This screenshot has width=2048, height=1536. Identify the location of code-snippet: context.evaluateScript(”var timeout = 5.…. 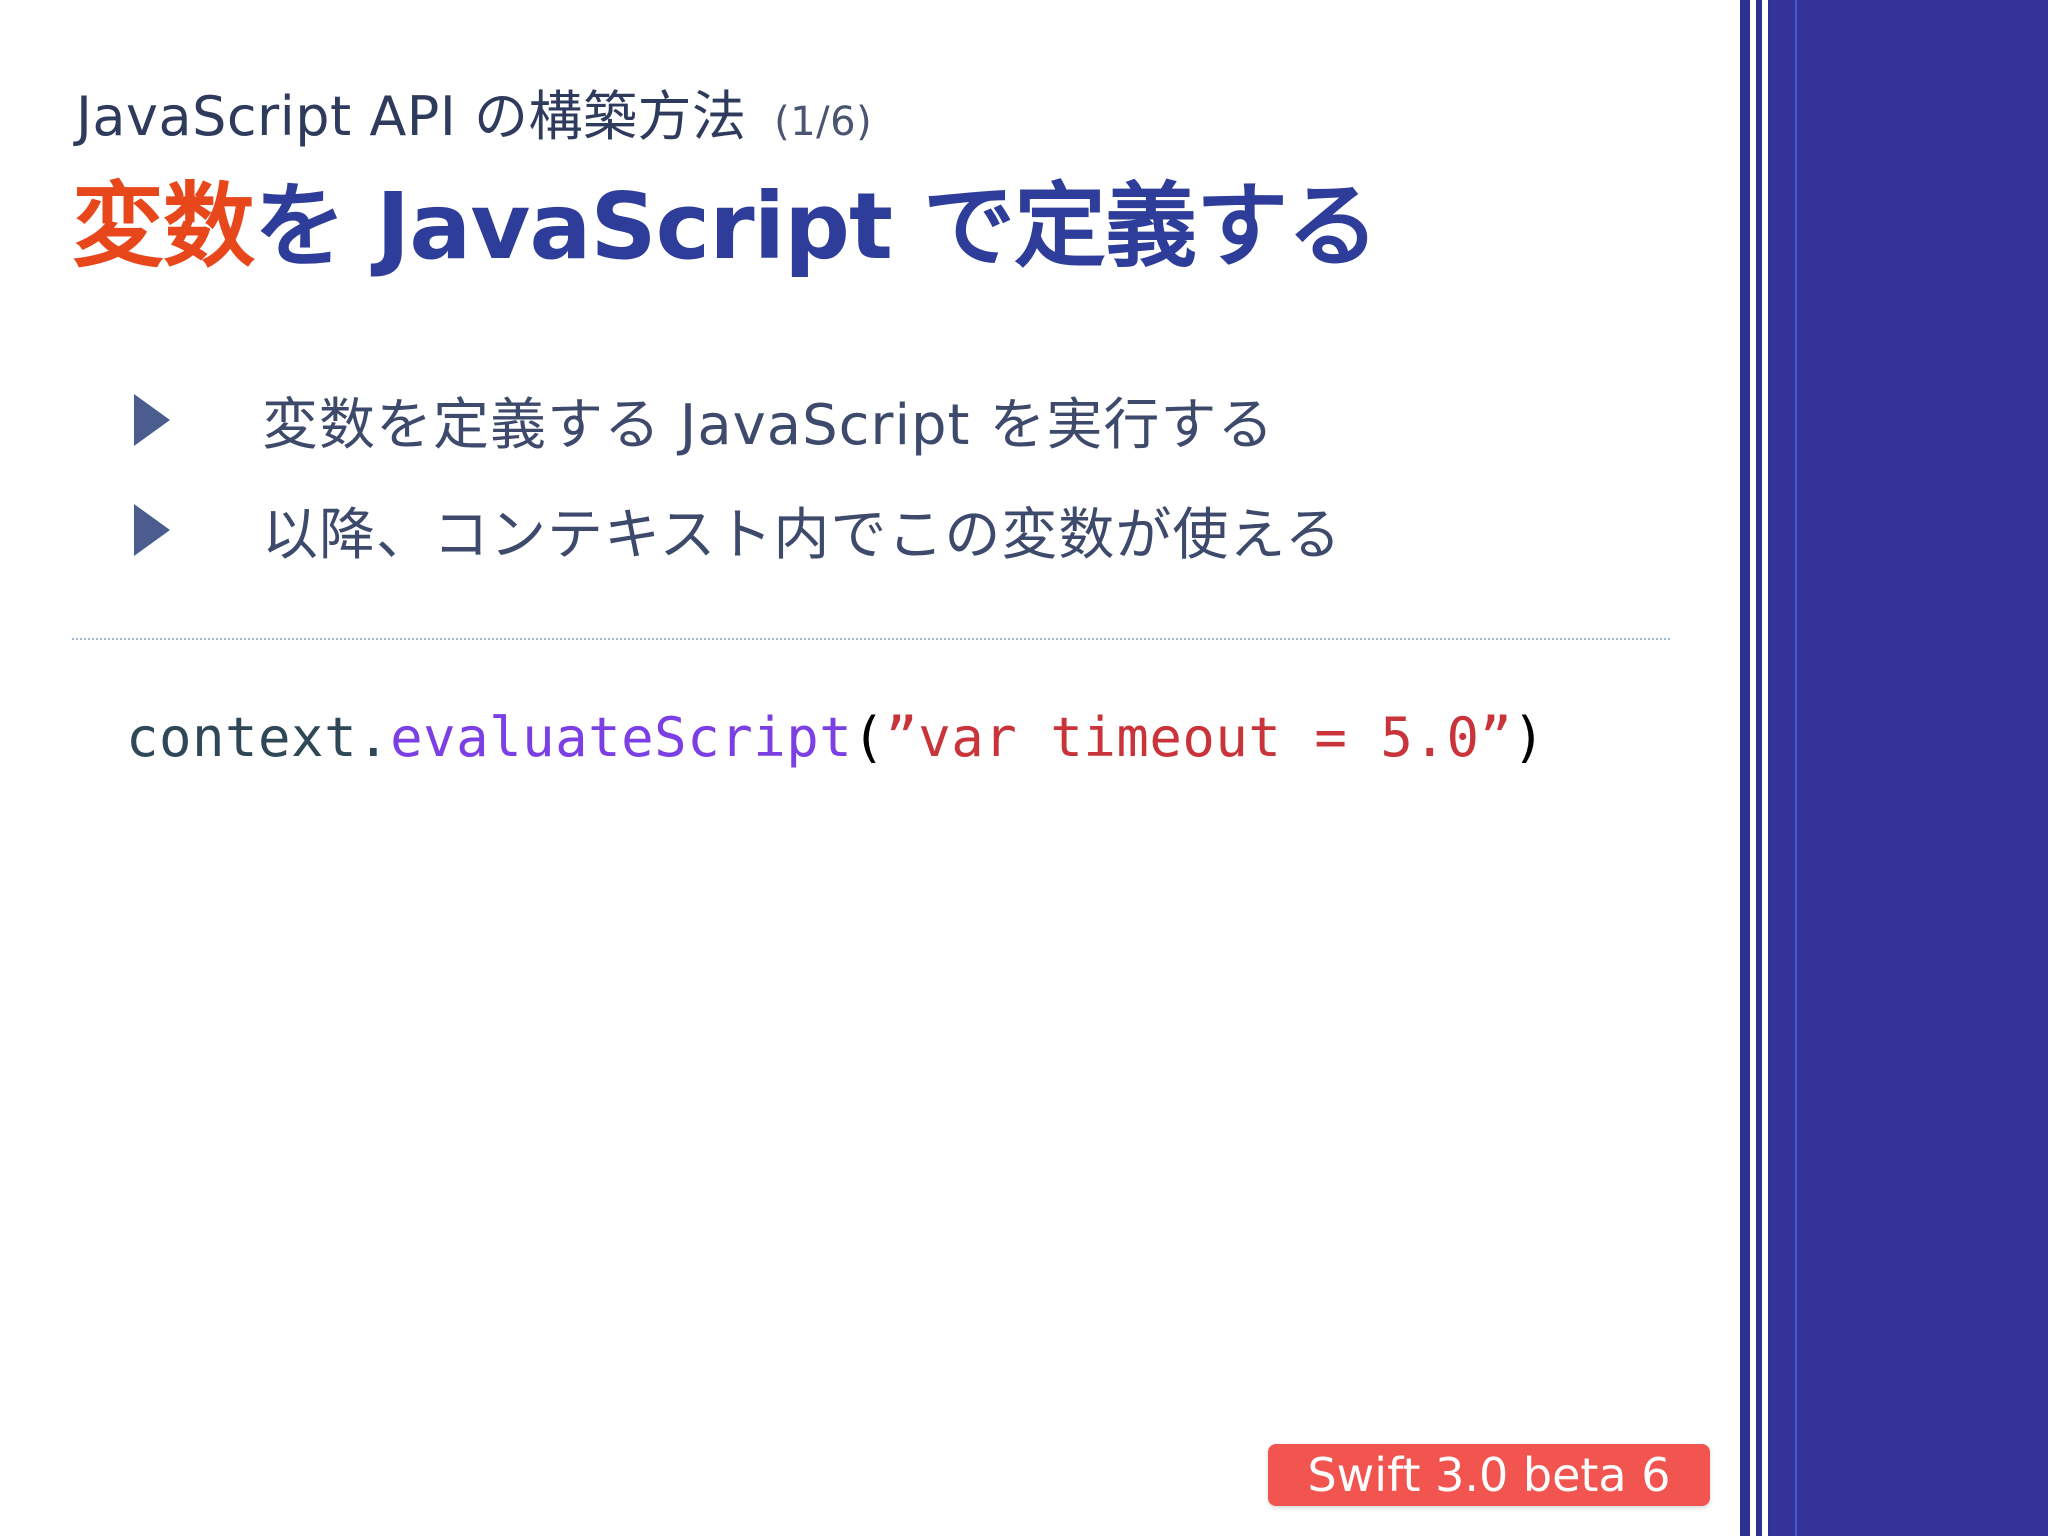
(836, 737).